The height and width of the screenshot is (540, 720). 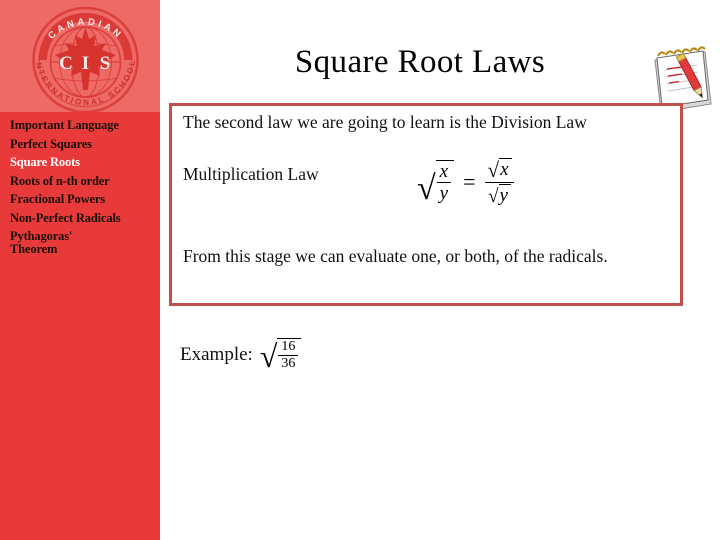 I want to click on sidebar-item-important-language: Important Language, so click(x=80, y=125).